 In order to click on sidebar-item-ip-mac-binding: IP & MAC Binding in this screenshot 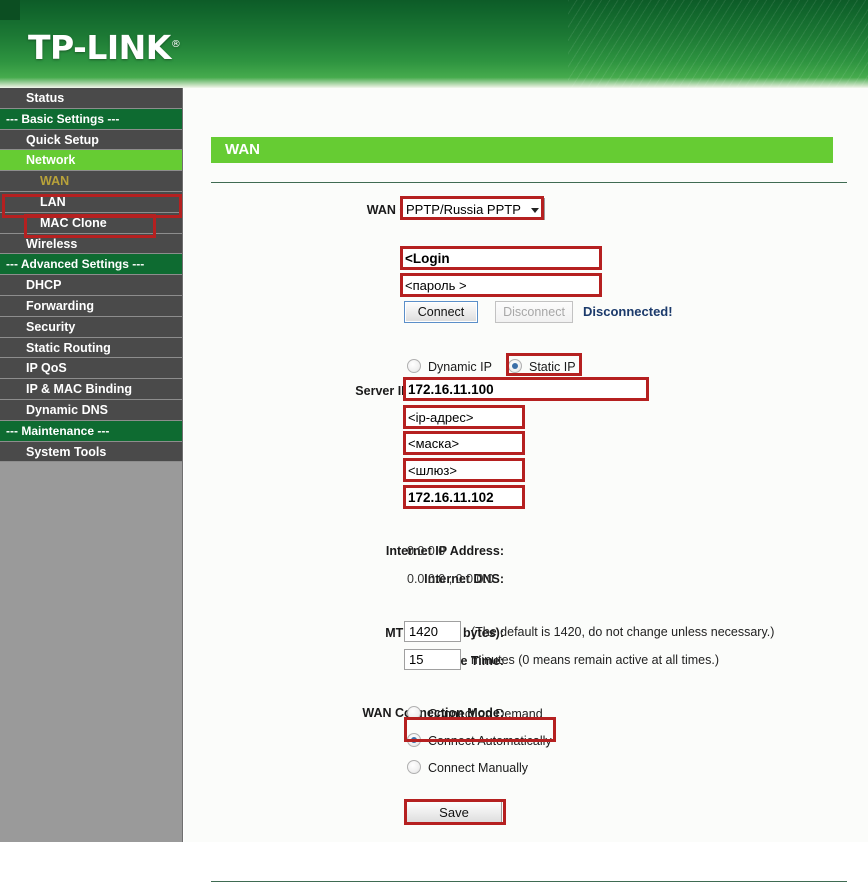, I will do `click(91, 389)`.